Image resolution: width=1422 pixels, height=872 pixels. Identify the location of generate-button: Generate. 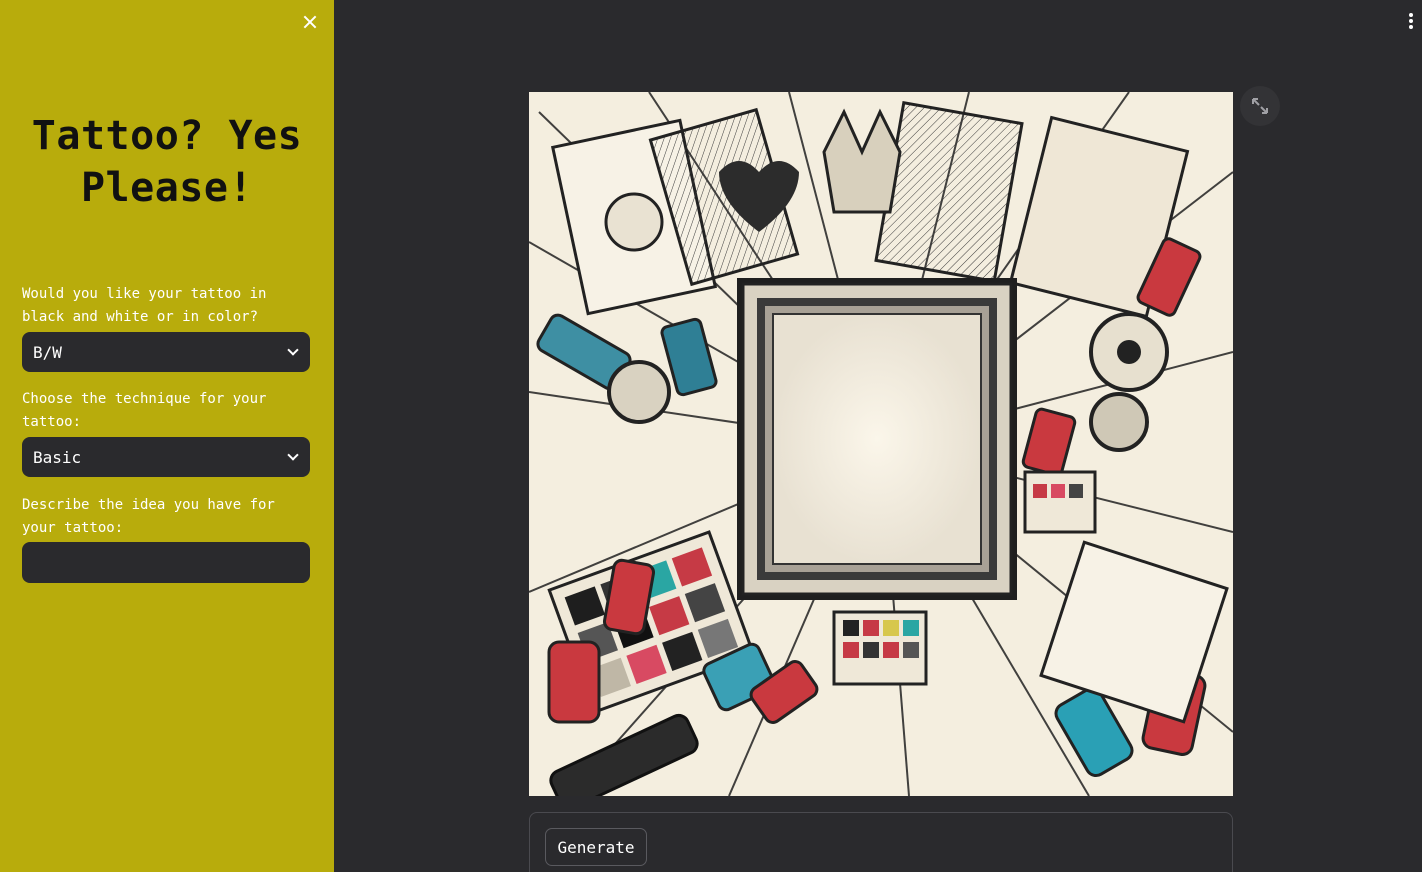
(596, 847).